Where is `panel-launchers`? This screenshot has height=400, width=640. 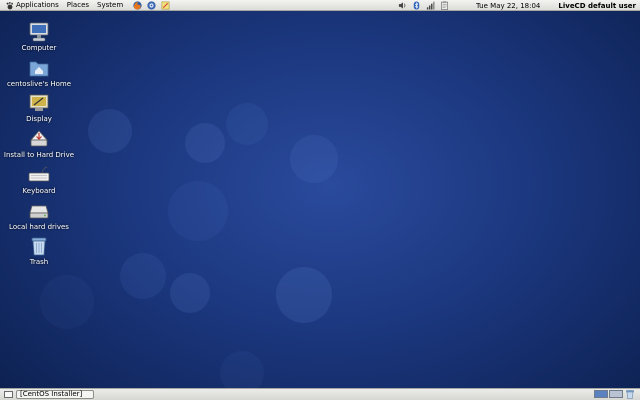 panel-launchers is located at coordinates (151, 5).